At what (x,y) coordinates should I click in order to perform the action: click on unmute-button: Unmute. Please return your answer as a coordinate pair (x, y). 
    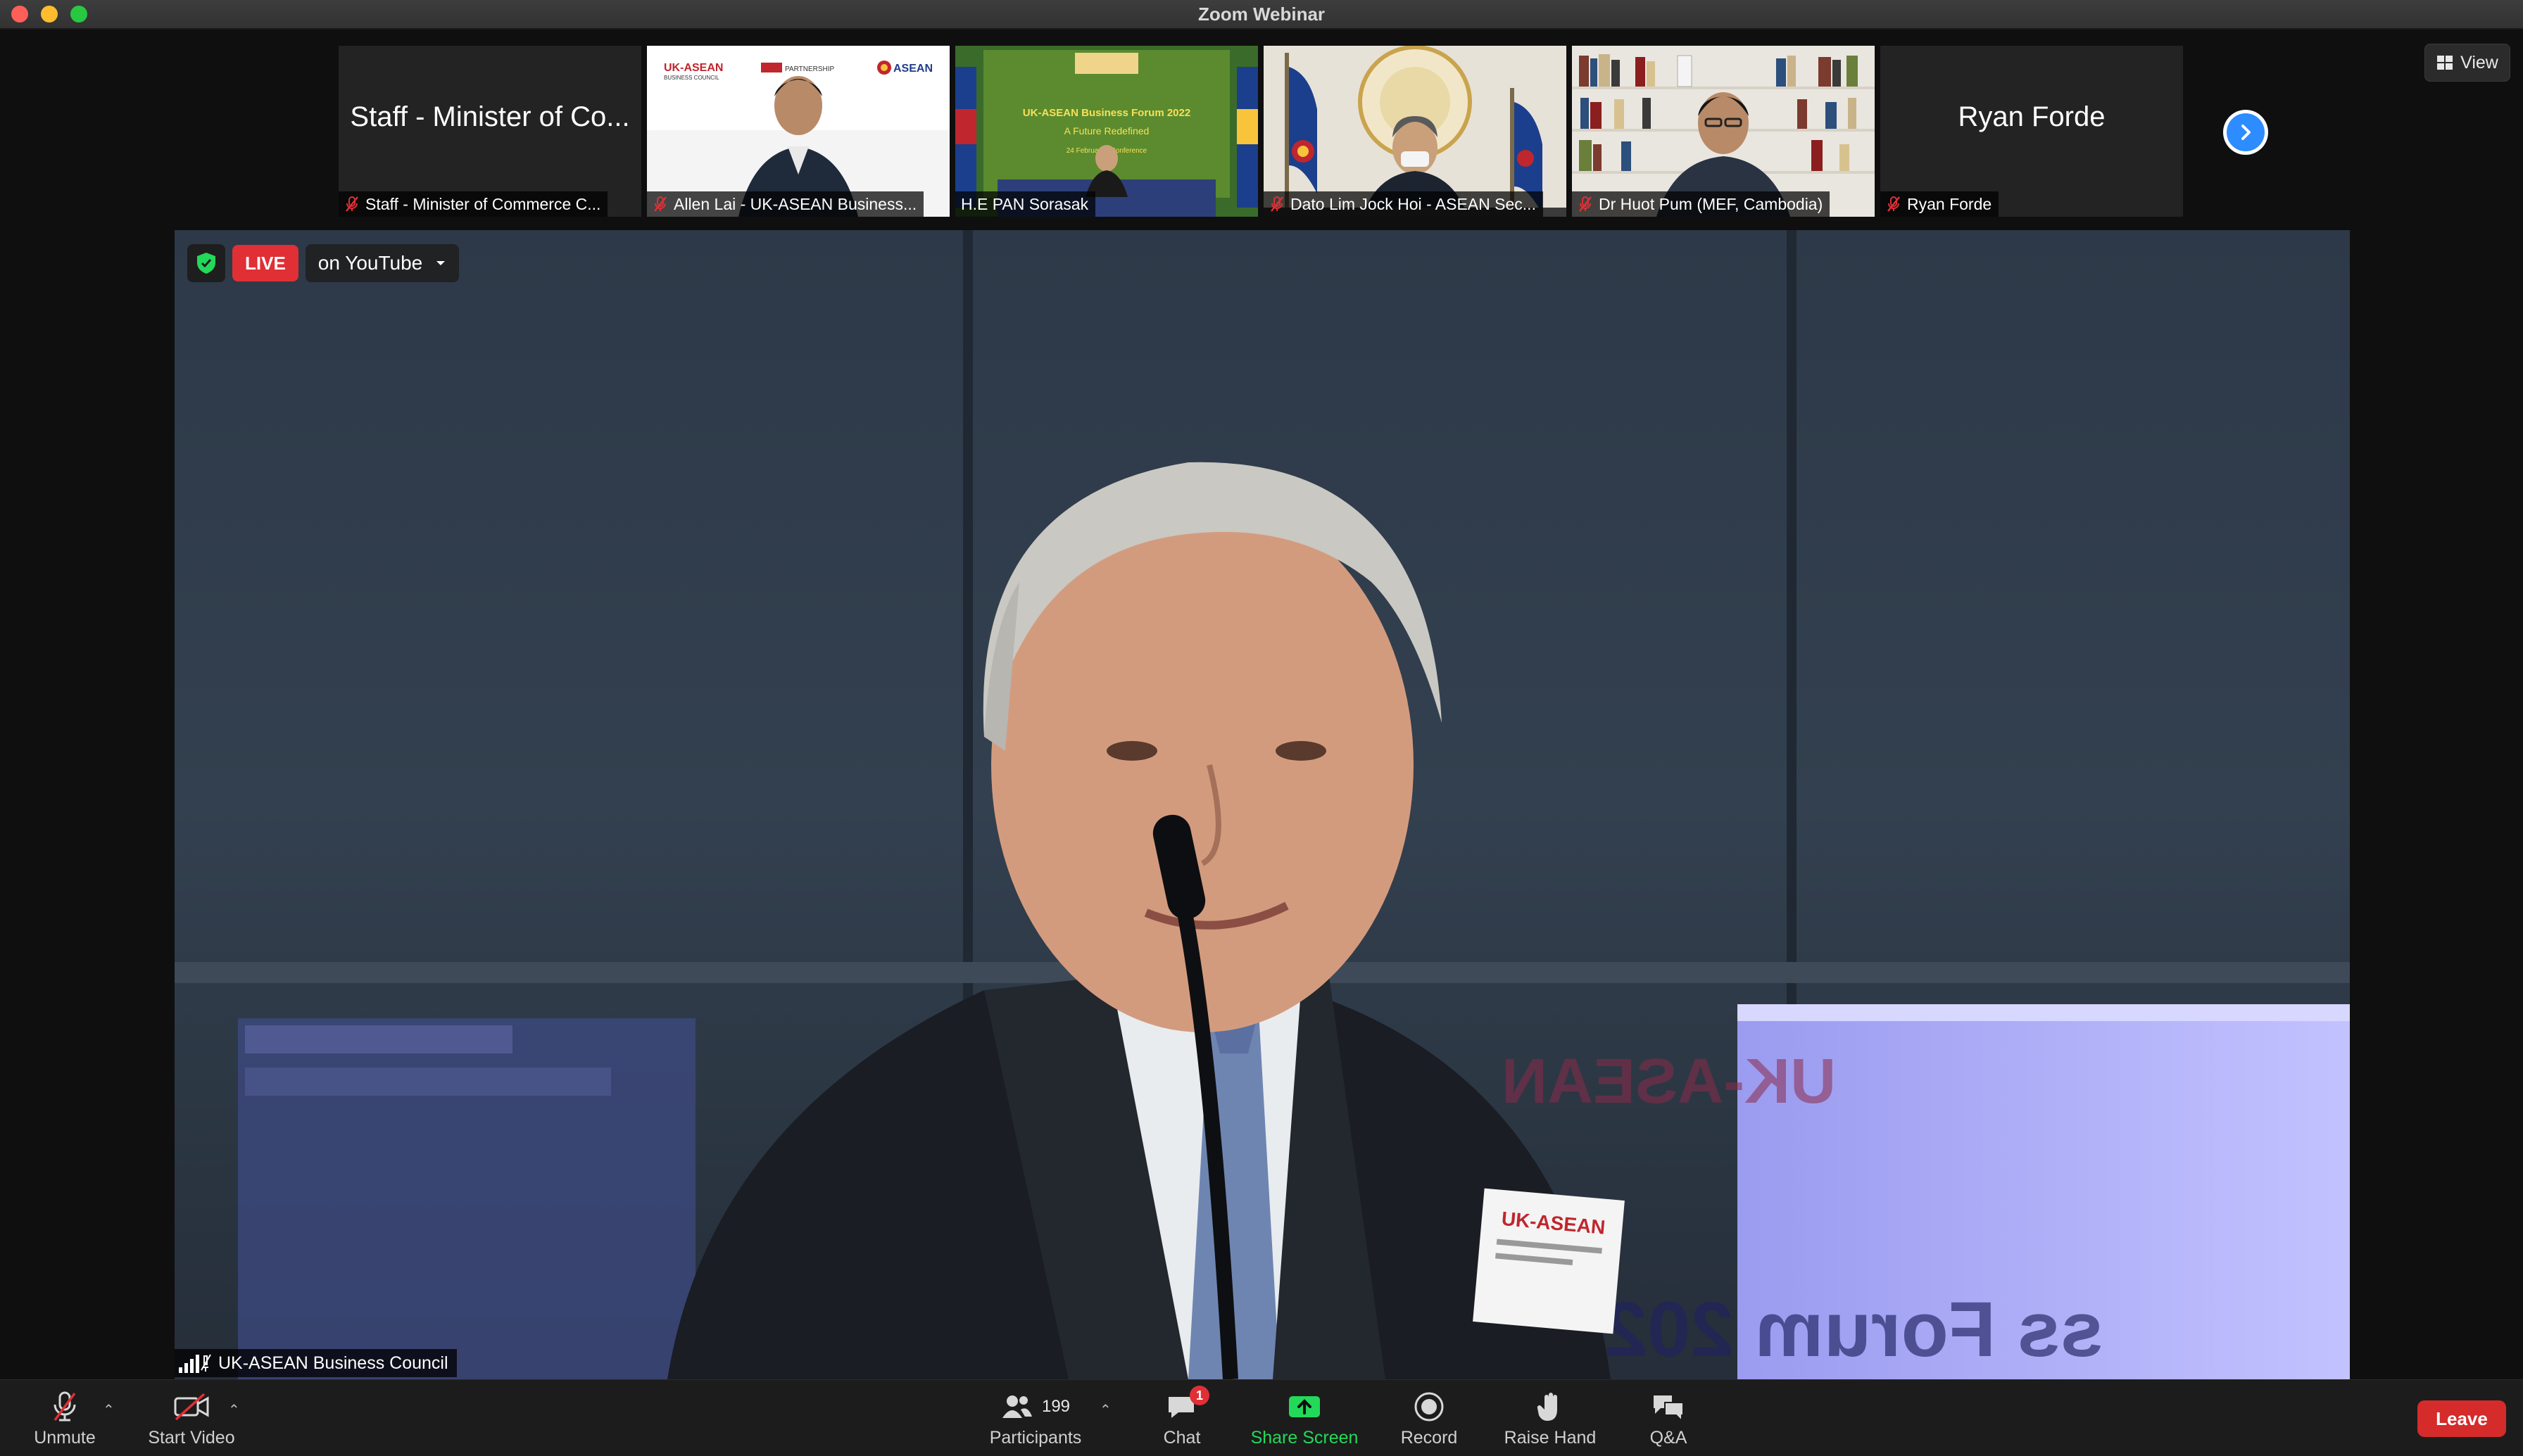
    Looking at the image, I should click on (65, 1419).